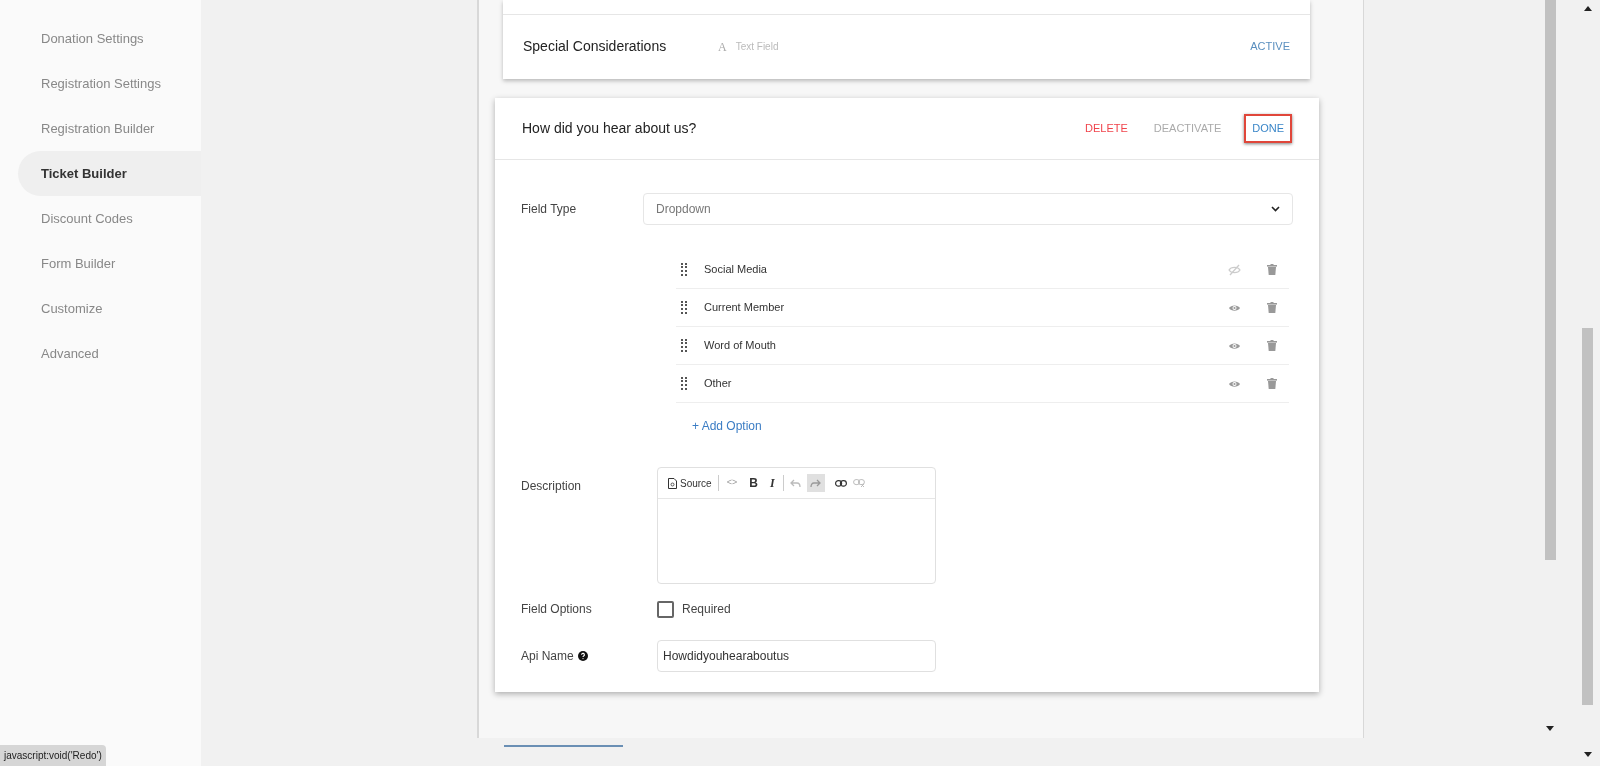 This screenshot has height=766, width=1600. I want to click on bold-button: B, so click(753, 483).